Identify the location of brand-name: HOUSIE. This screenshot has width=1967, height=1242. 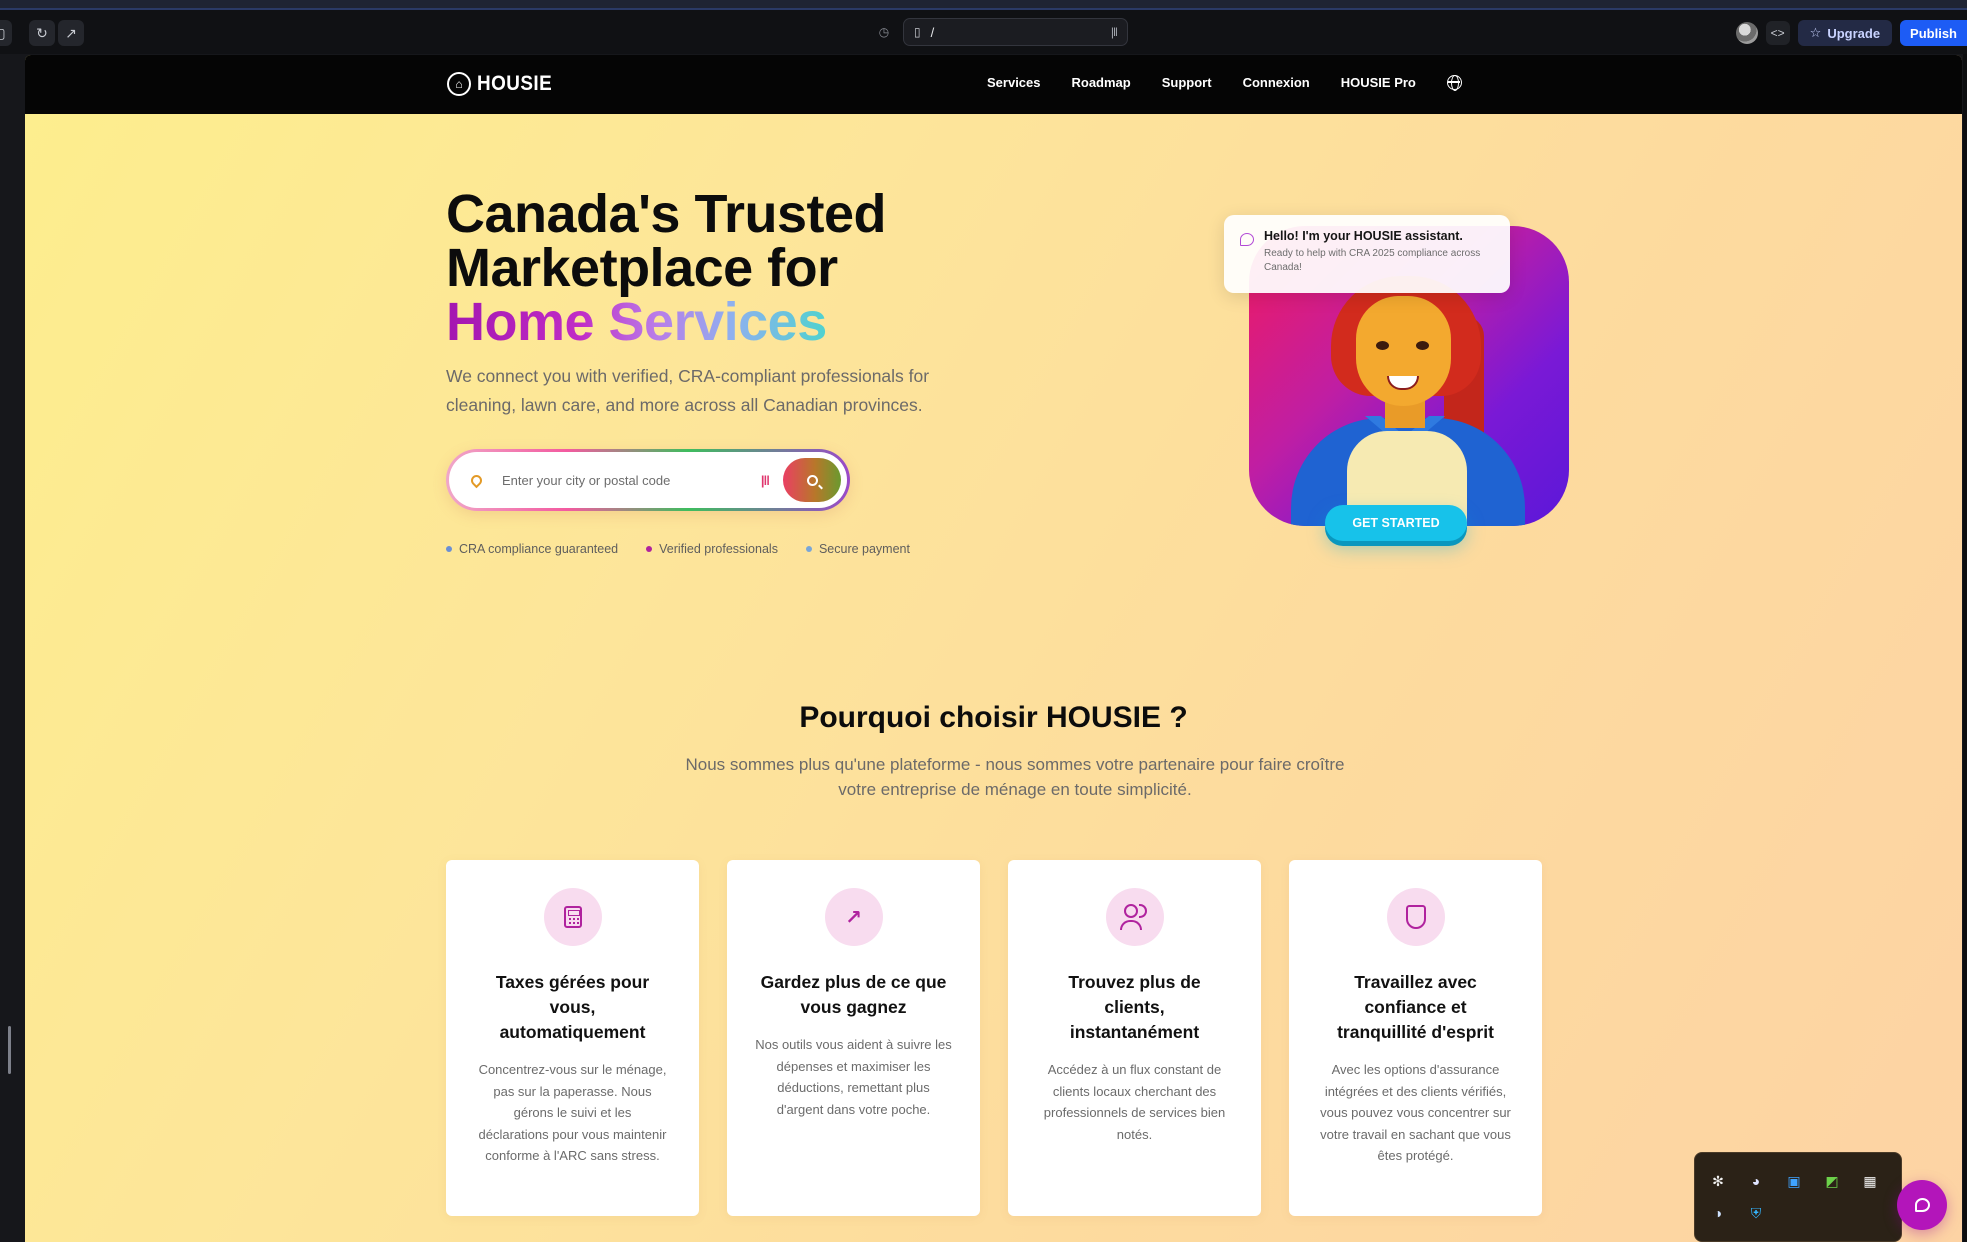
(515, 83).